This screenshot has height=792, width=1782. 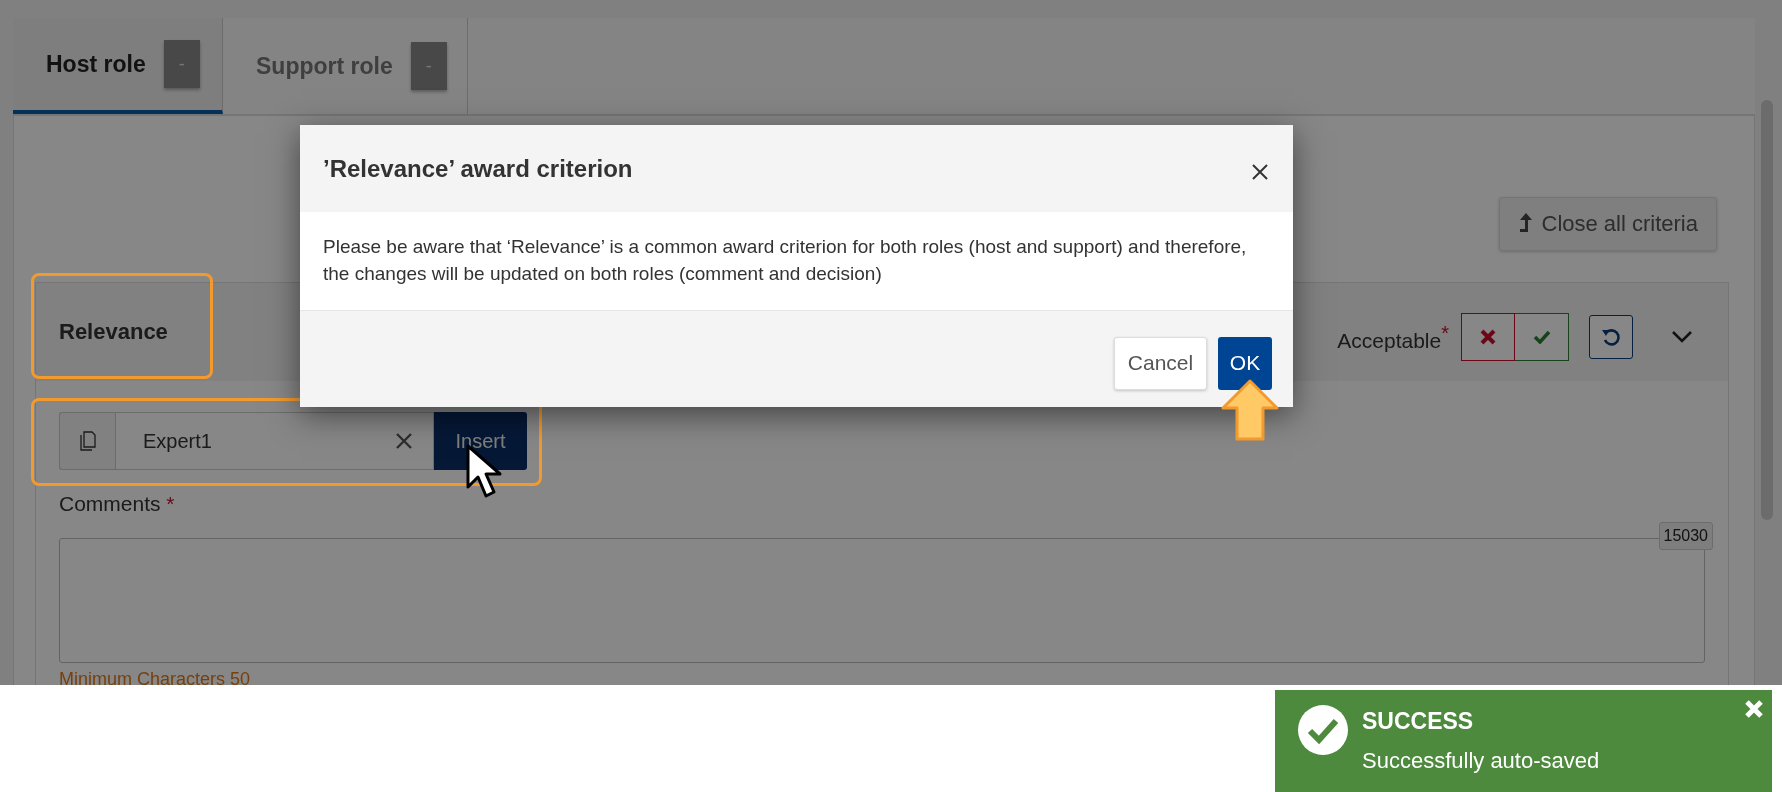 I want to click on undo-icon, so click(x=1611, y=337).